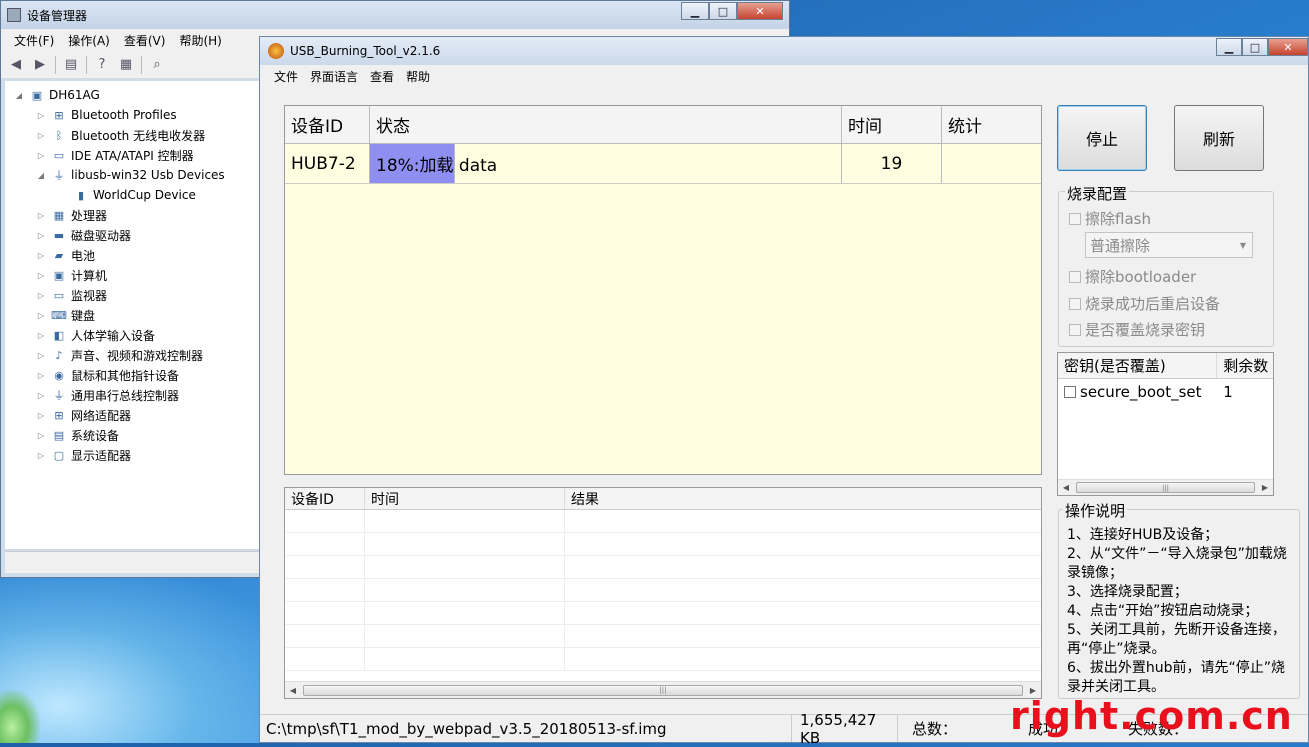 The height and width of the screenshot is (747, 1309). Describe the element at coordinates (132, 155) in the screenshot. I see `tree-item: ▷ ▭ IDE ATA/ATAPI 控制器` at that location.